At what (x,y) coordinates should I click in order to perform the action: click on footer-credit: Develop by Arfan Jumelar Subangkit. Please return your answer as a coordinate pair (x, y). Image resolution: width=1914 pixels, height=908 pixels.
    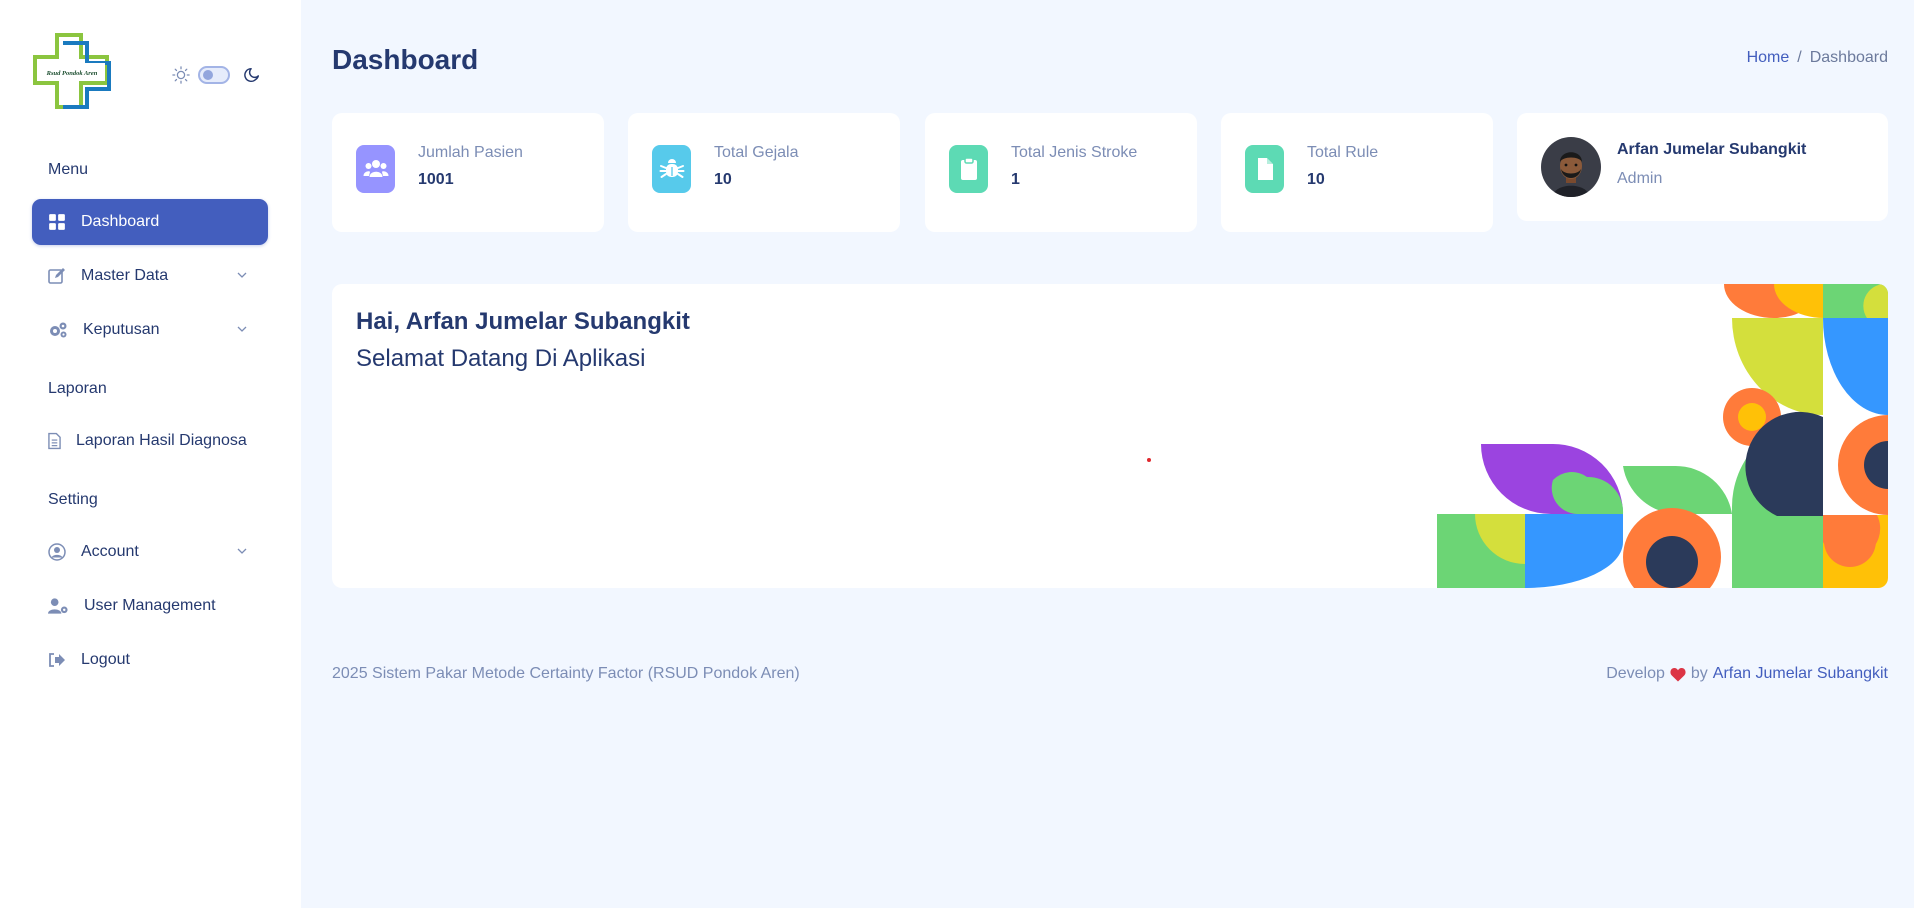
    Looking at the image, I should click on (1747, 674).